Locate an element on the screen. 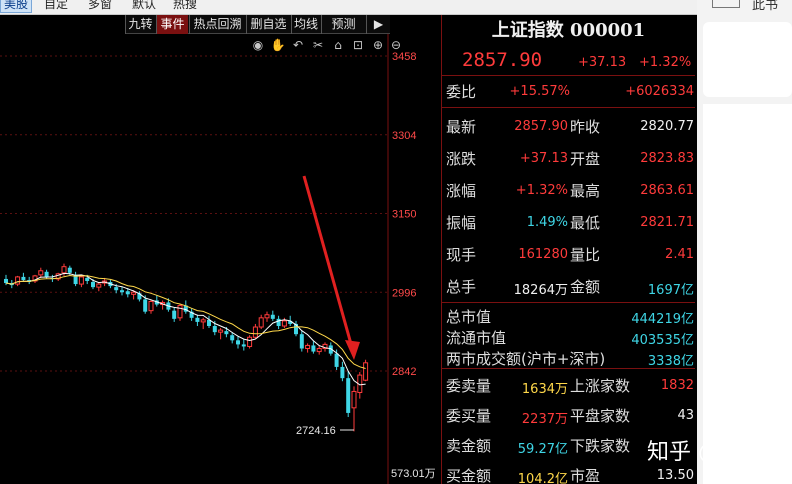 The image size is (792, 484). quote-label: 最高 is located at coordinates (585, 191).